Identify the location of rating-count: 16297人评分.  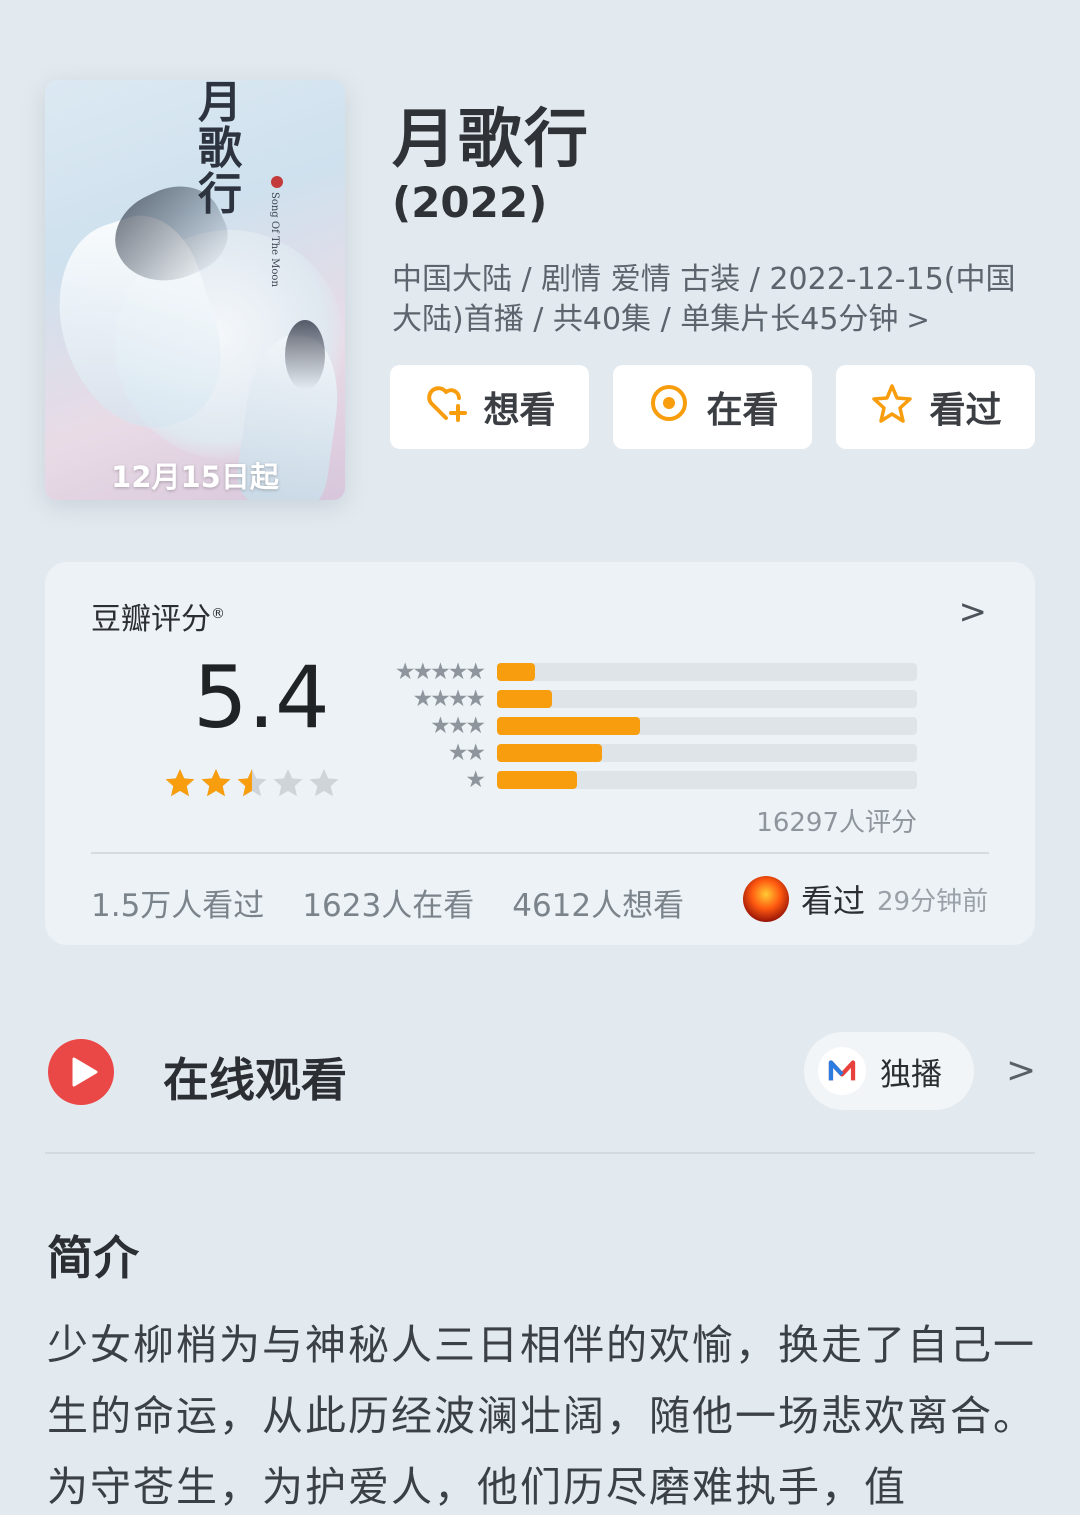
(836, 823).